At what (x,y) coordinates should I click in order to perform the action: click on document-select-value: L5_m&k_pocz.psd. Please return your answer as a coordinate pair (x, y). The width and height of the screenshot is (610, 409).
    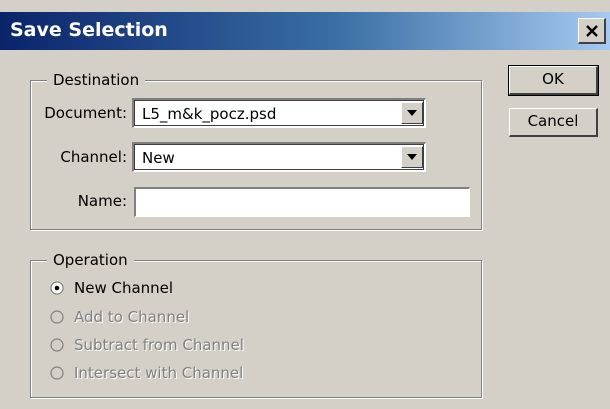
    Looking at the image, I should click on (209, 114).